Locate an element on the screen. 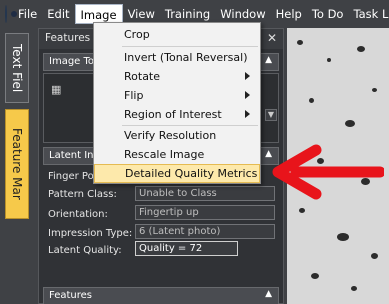 Image resolution: width=389 pixels, height=304 pixels. side-tab-text-fields-label: Text Fiel is located at coordinates (17, 68).